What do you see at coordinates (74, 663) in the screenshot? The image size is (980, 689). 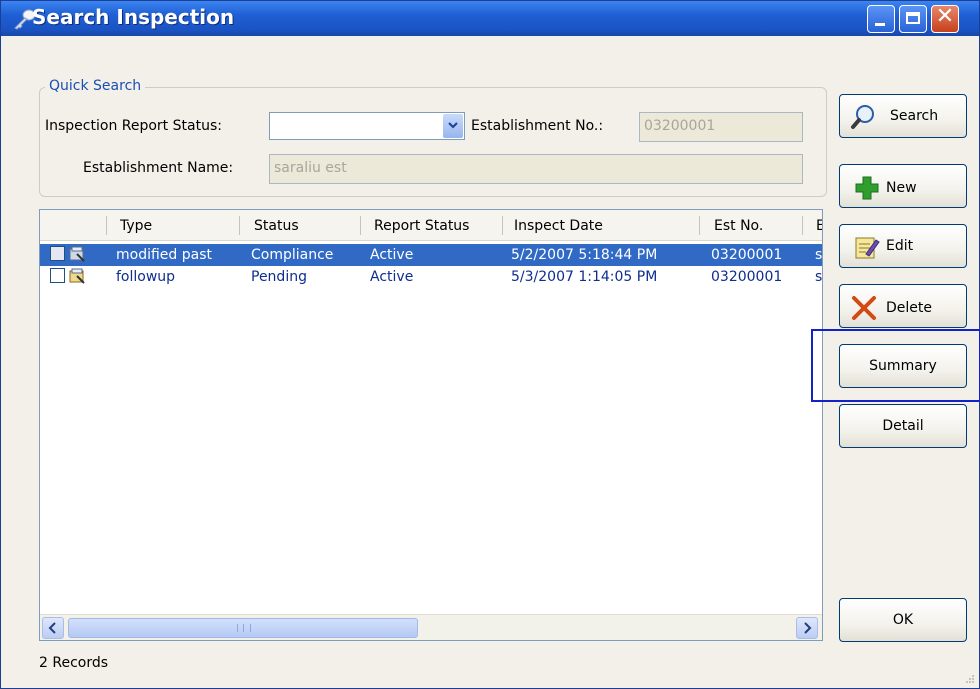 I see `record-count: 2 Records` at bounding box center [74, 663].